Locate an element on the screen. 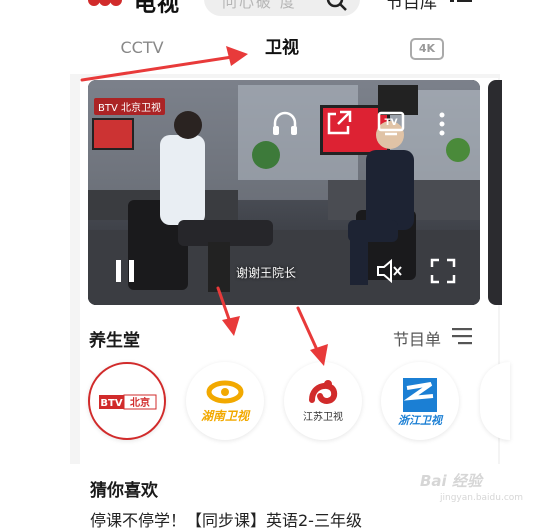 This screenshot has width=548, height=531. btv-logo-icon: BTV 北京 is located at coordinates (128, 402).